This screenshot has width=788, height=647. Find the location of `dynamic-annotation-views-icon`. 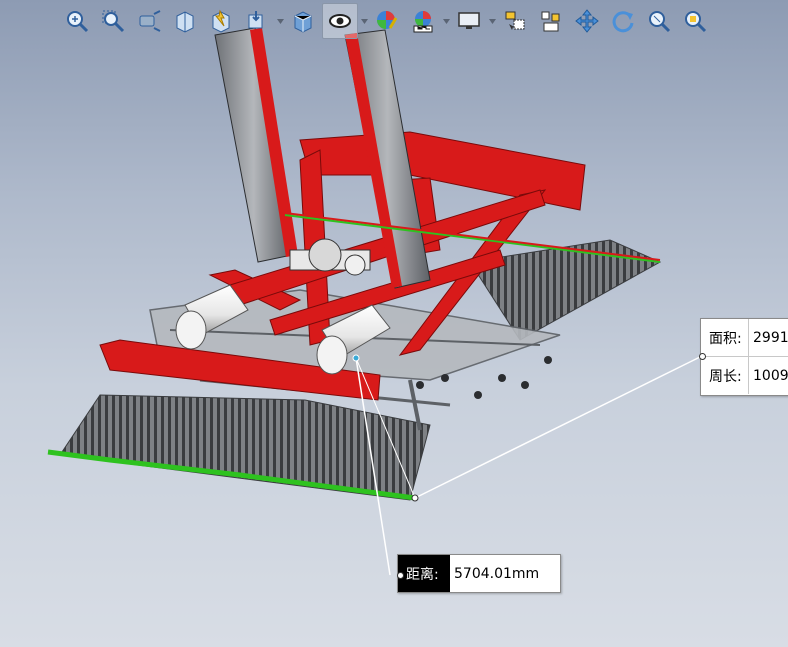

dynamic-annotation-views-icon is located at coordinates (221, 21).